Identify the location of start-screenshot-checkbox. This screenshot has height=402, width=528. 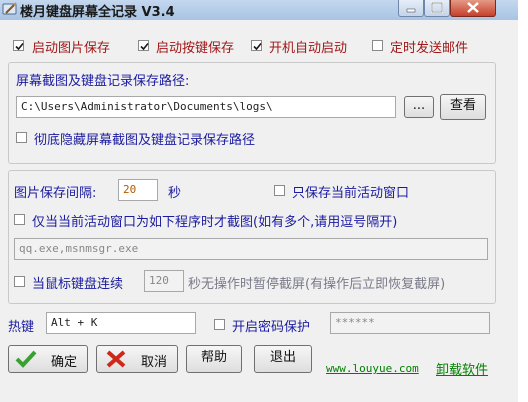
(18, 45).